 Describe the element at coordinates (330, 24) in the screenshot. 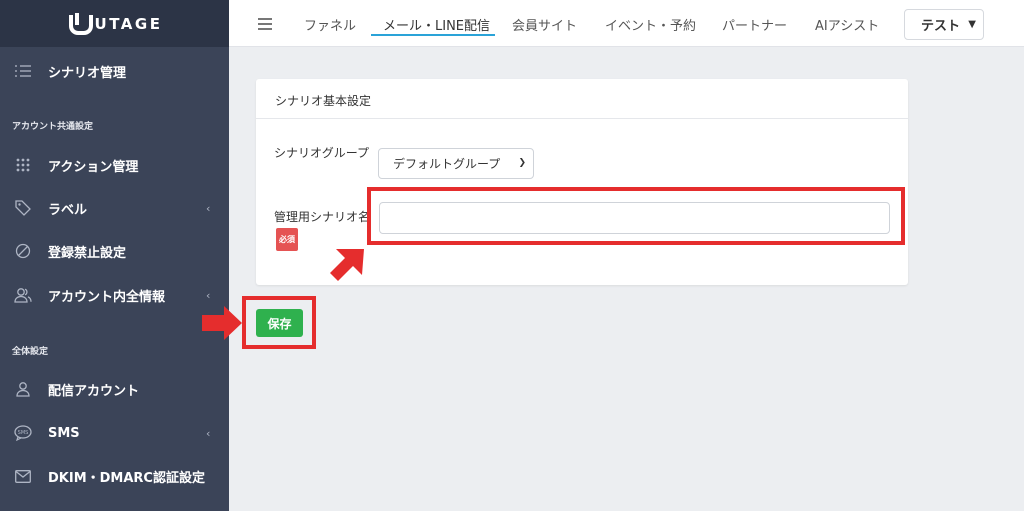

I see `tab-funnel: ファネル` at that location.